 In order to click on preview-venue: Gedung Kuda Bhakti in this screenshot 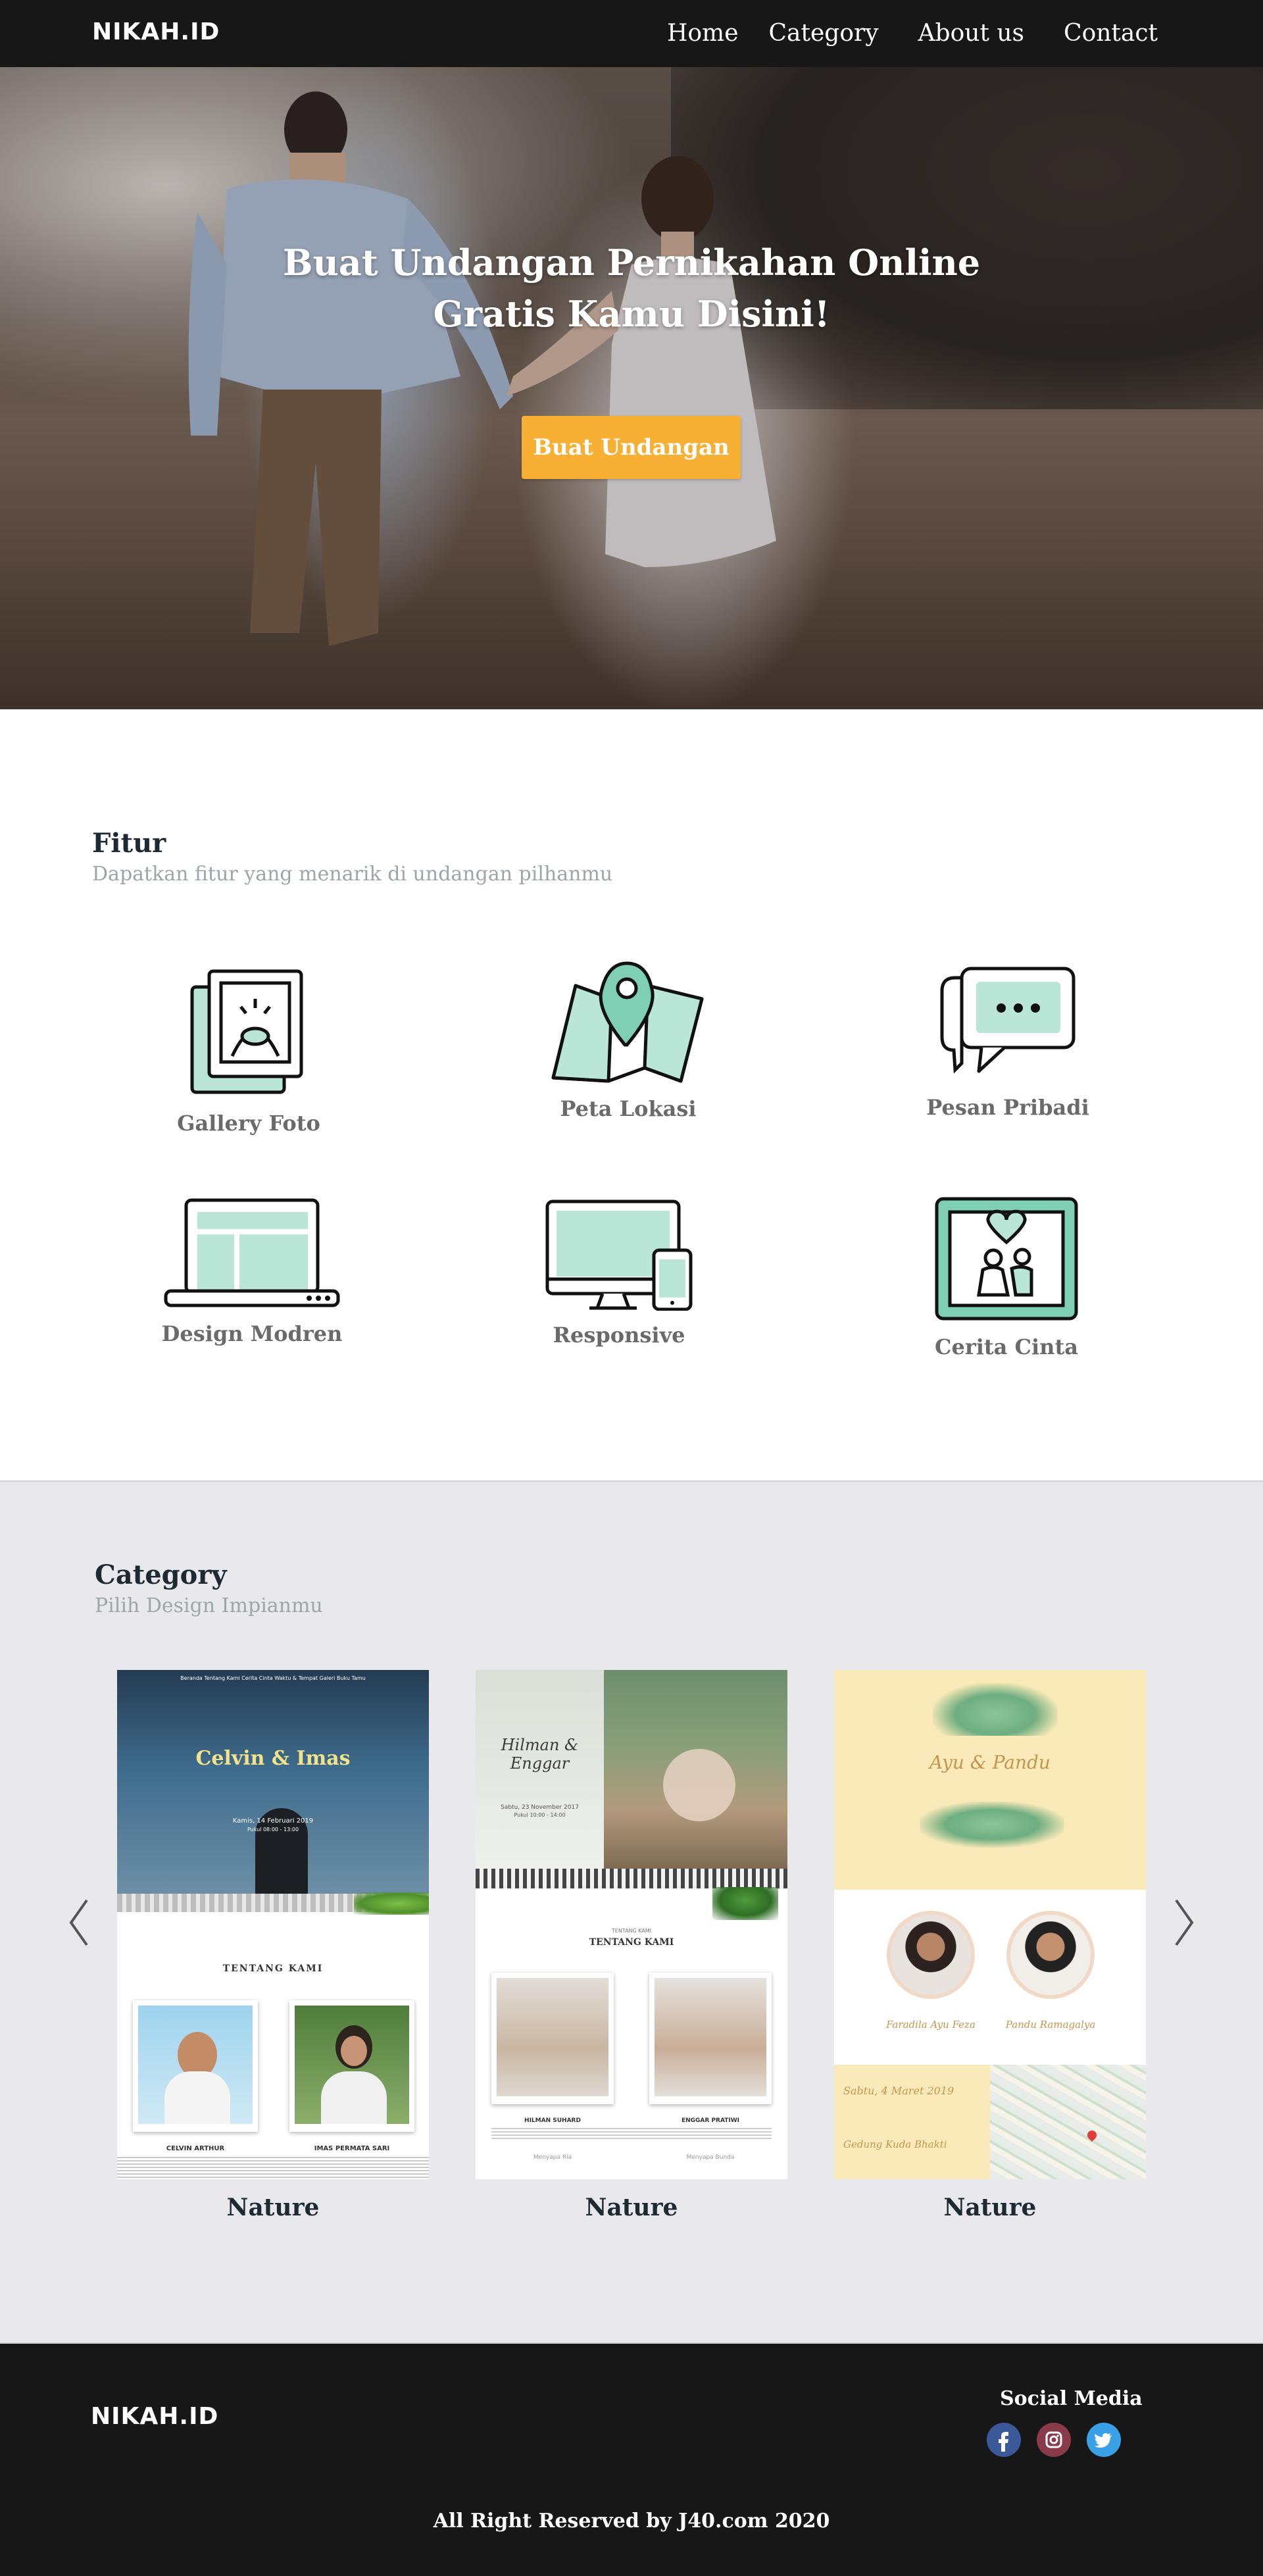, I will do `click(895, 2144)`.